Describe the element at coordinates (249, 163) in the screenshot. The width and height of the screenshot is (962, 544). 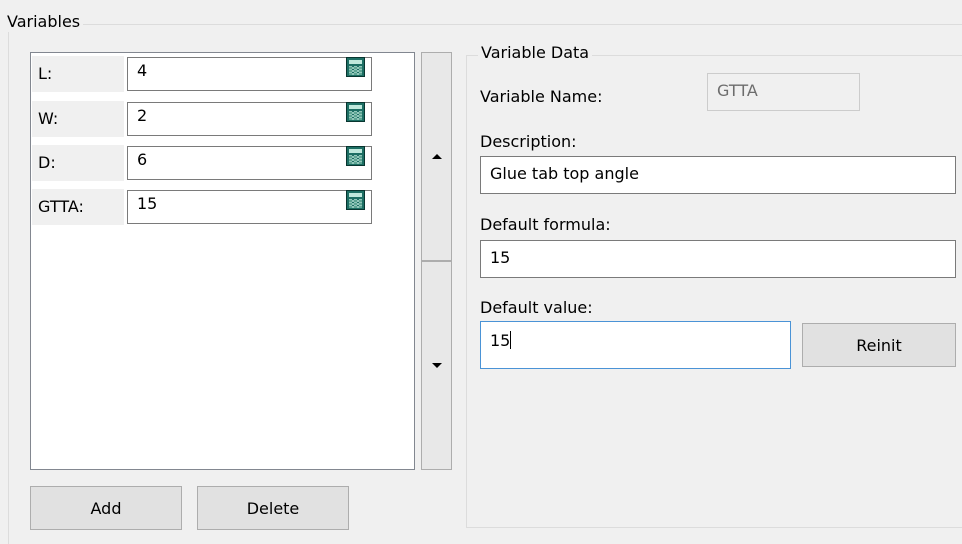
I see `variable-value-input: 6` at that location.